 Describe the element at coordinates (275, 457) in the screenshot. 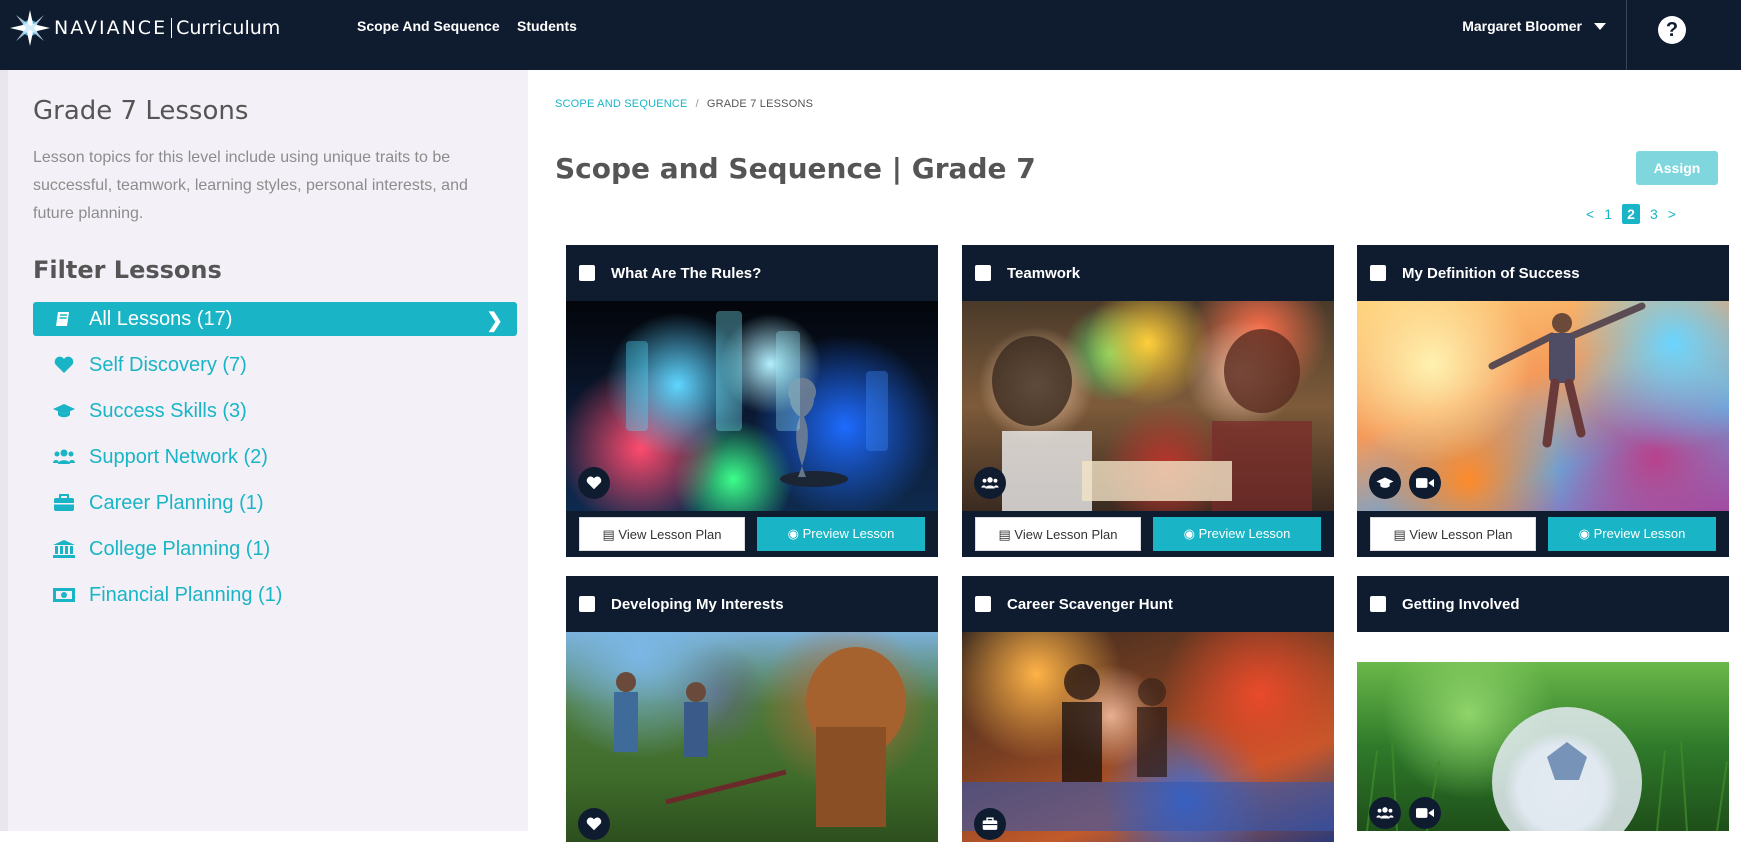

I see `filter-support-network: Support Network (2)` at that location.